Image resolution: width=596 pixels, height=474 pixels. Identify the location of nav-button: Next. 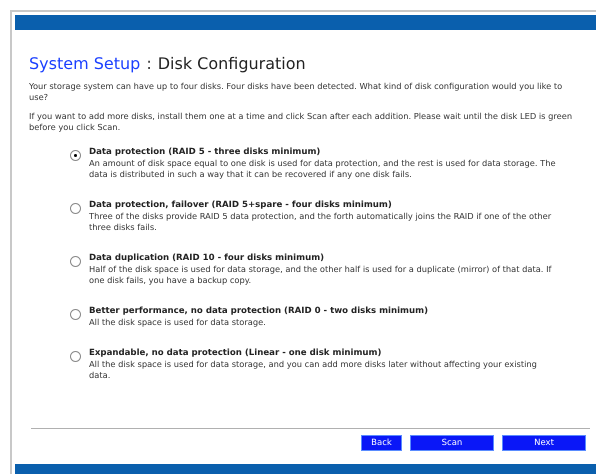
(544, 443).